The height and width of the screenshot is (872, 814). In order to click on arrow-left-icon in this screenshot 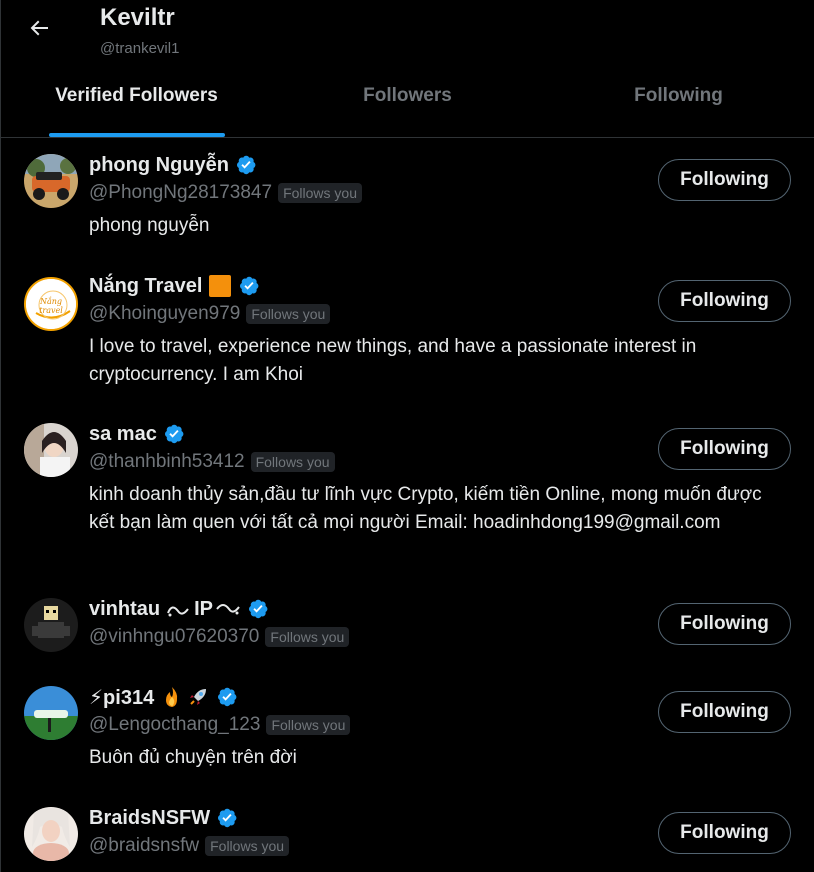, I will do `click(39, 28)`.